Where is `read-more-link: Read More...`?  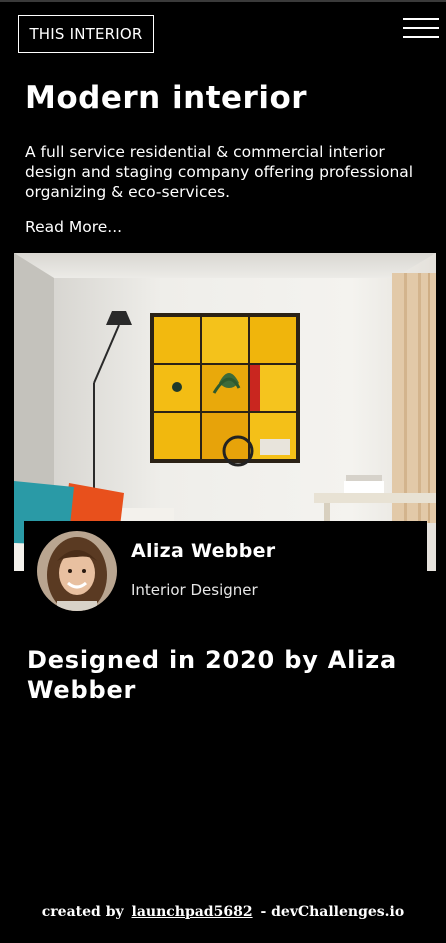 read-more-link: Read More... is located at coordinates (73, 227).